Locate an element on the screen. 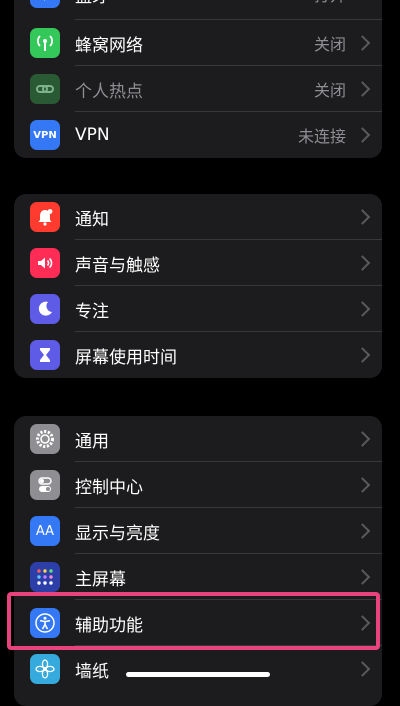  focus-row: 专注 is located at coordinates (198, 309).